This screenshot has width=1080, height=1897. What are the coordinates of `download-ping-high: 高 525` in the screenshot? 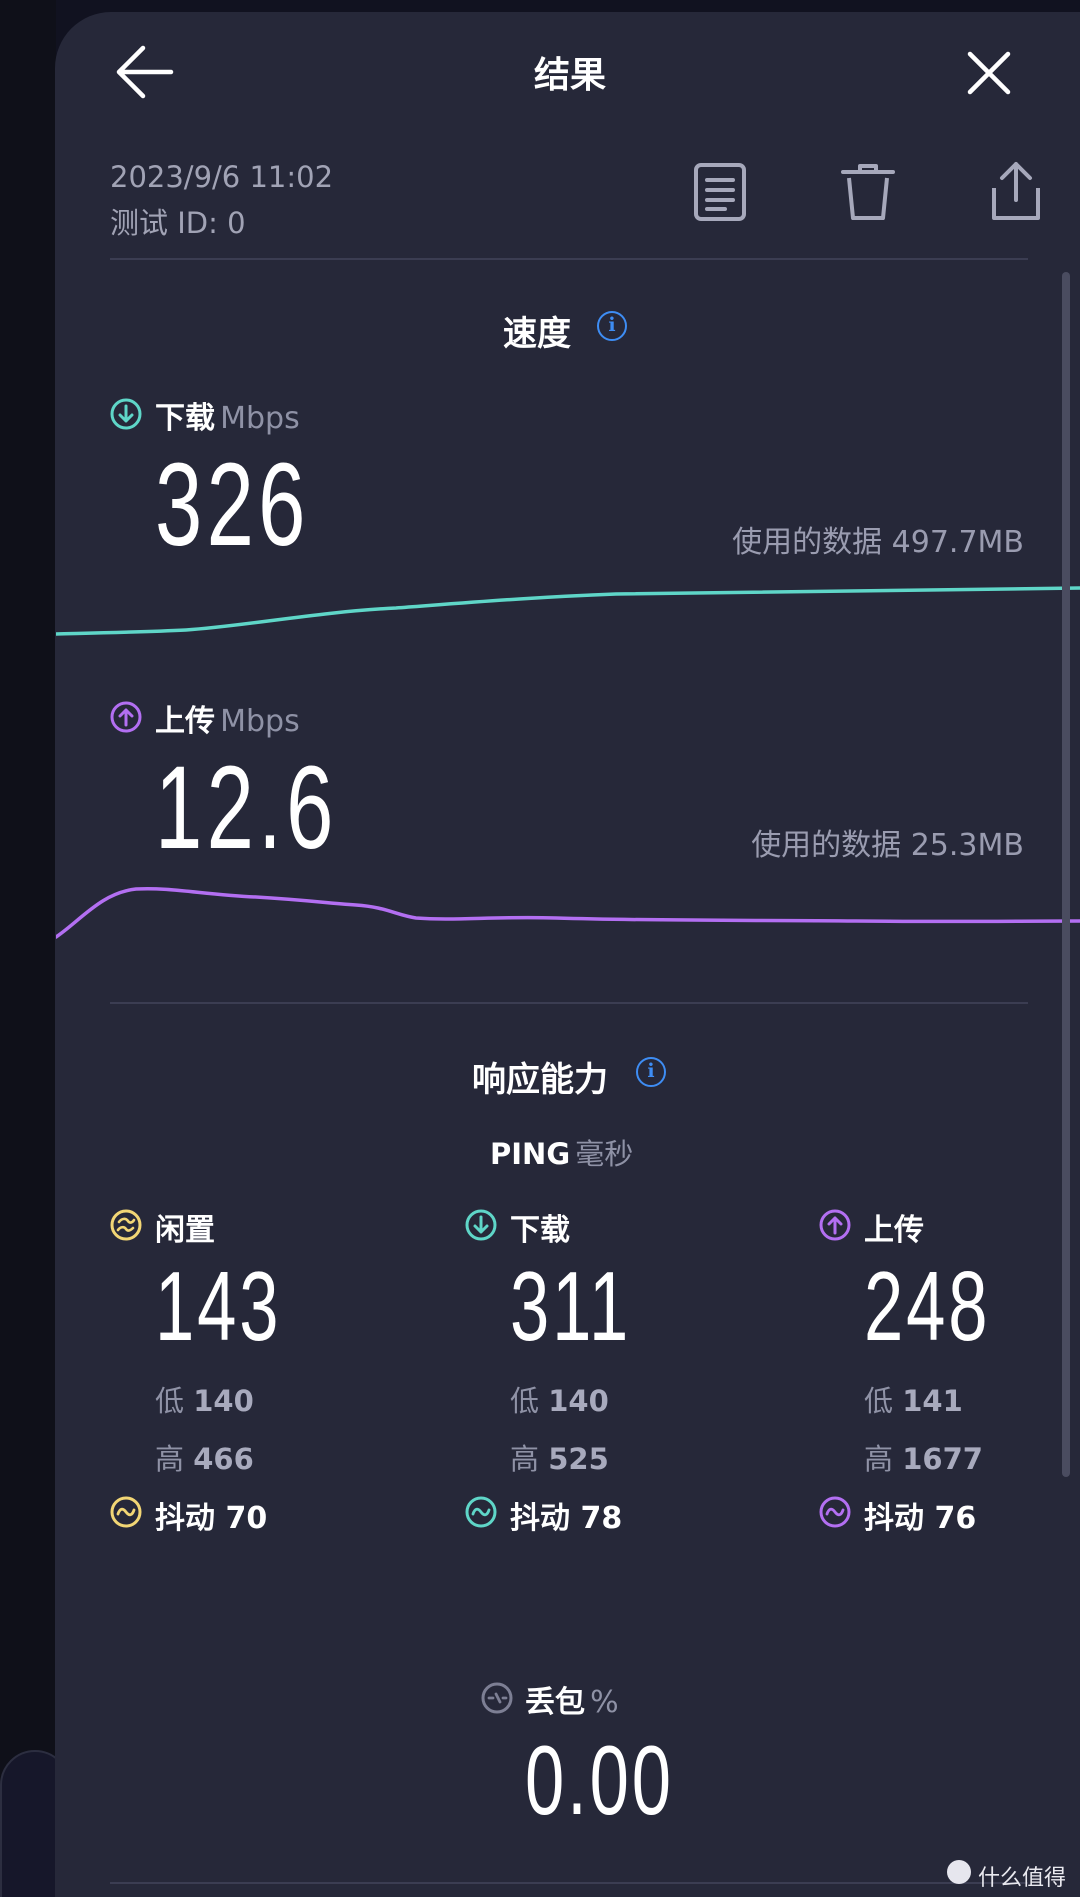 It's located at (559, 1459).